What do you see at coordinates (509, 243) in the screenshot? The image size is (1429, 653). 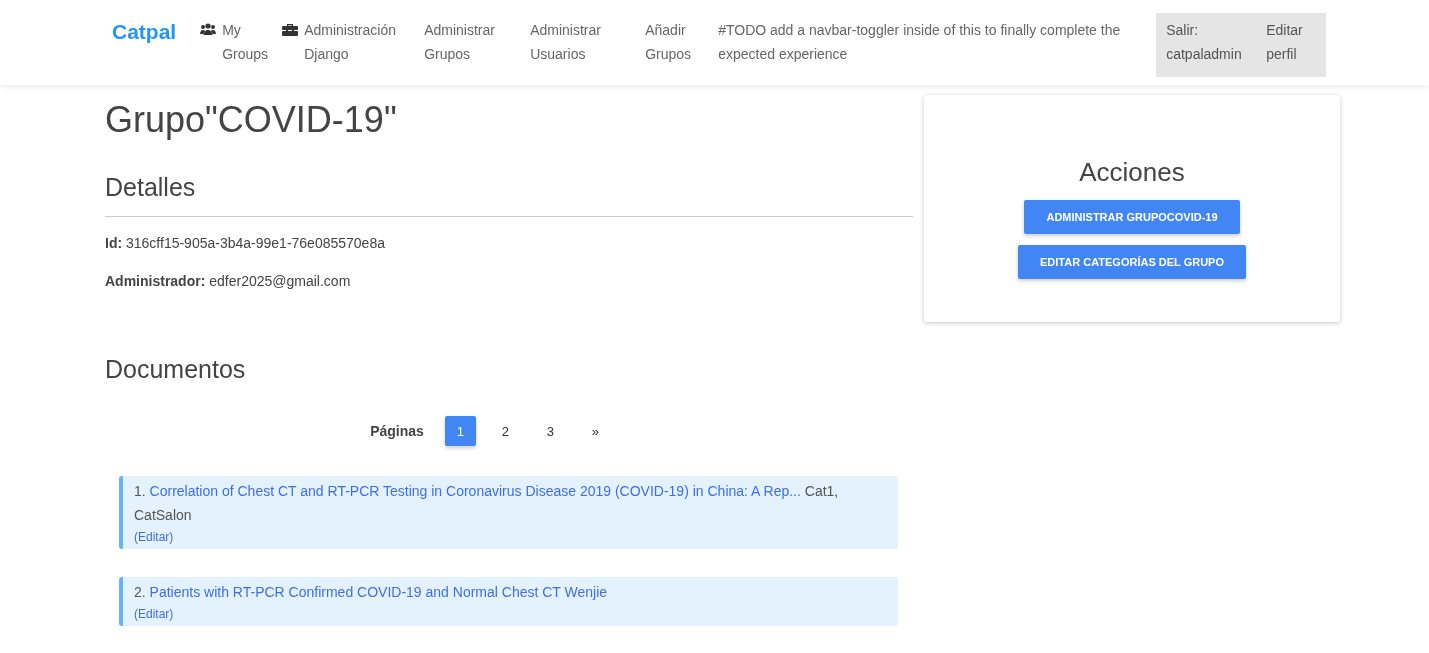 I see `detail-field: Id: 316cff15-905a-3b4a-99e1-76e085570e8a` at bounding box center [509, 243].